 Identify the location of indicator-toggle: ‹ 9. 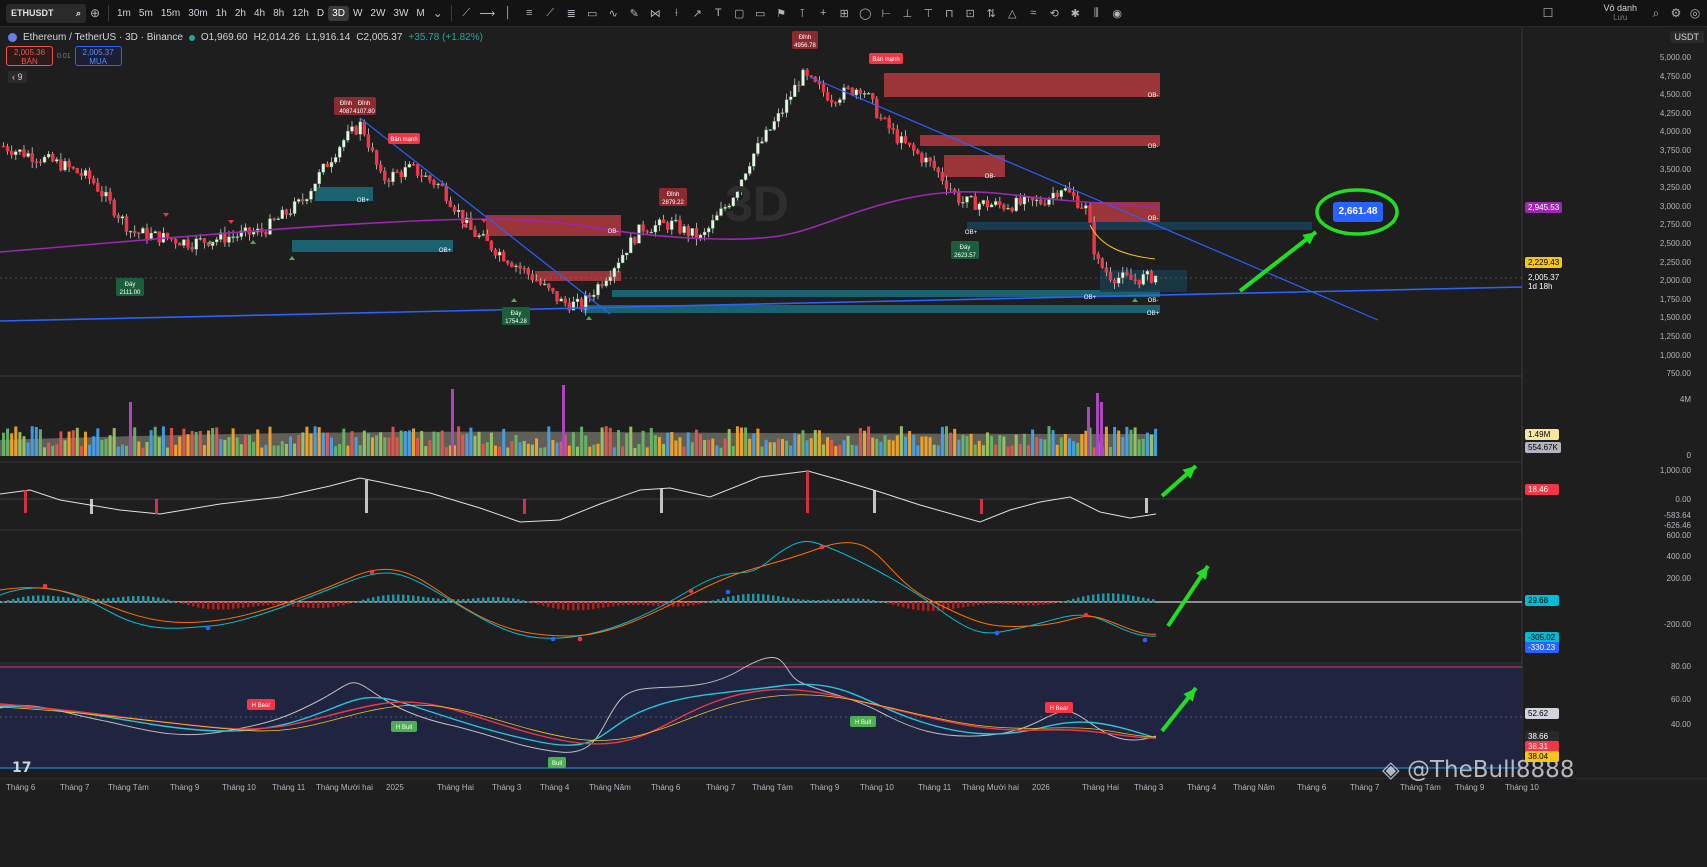
(17, 77).